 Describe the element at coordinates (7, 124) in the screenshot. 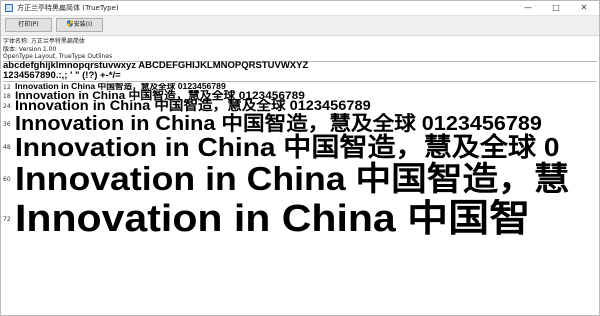

I see `sample-size-label: 36` at that location.